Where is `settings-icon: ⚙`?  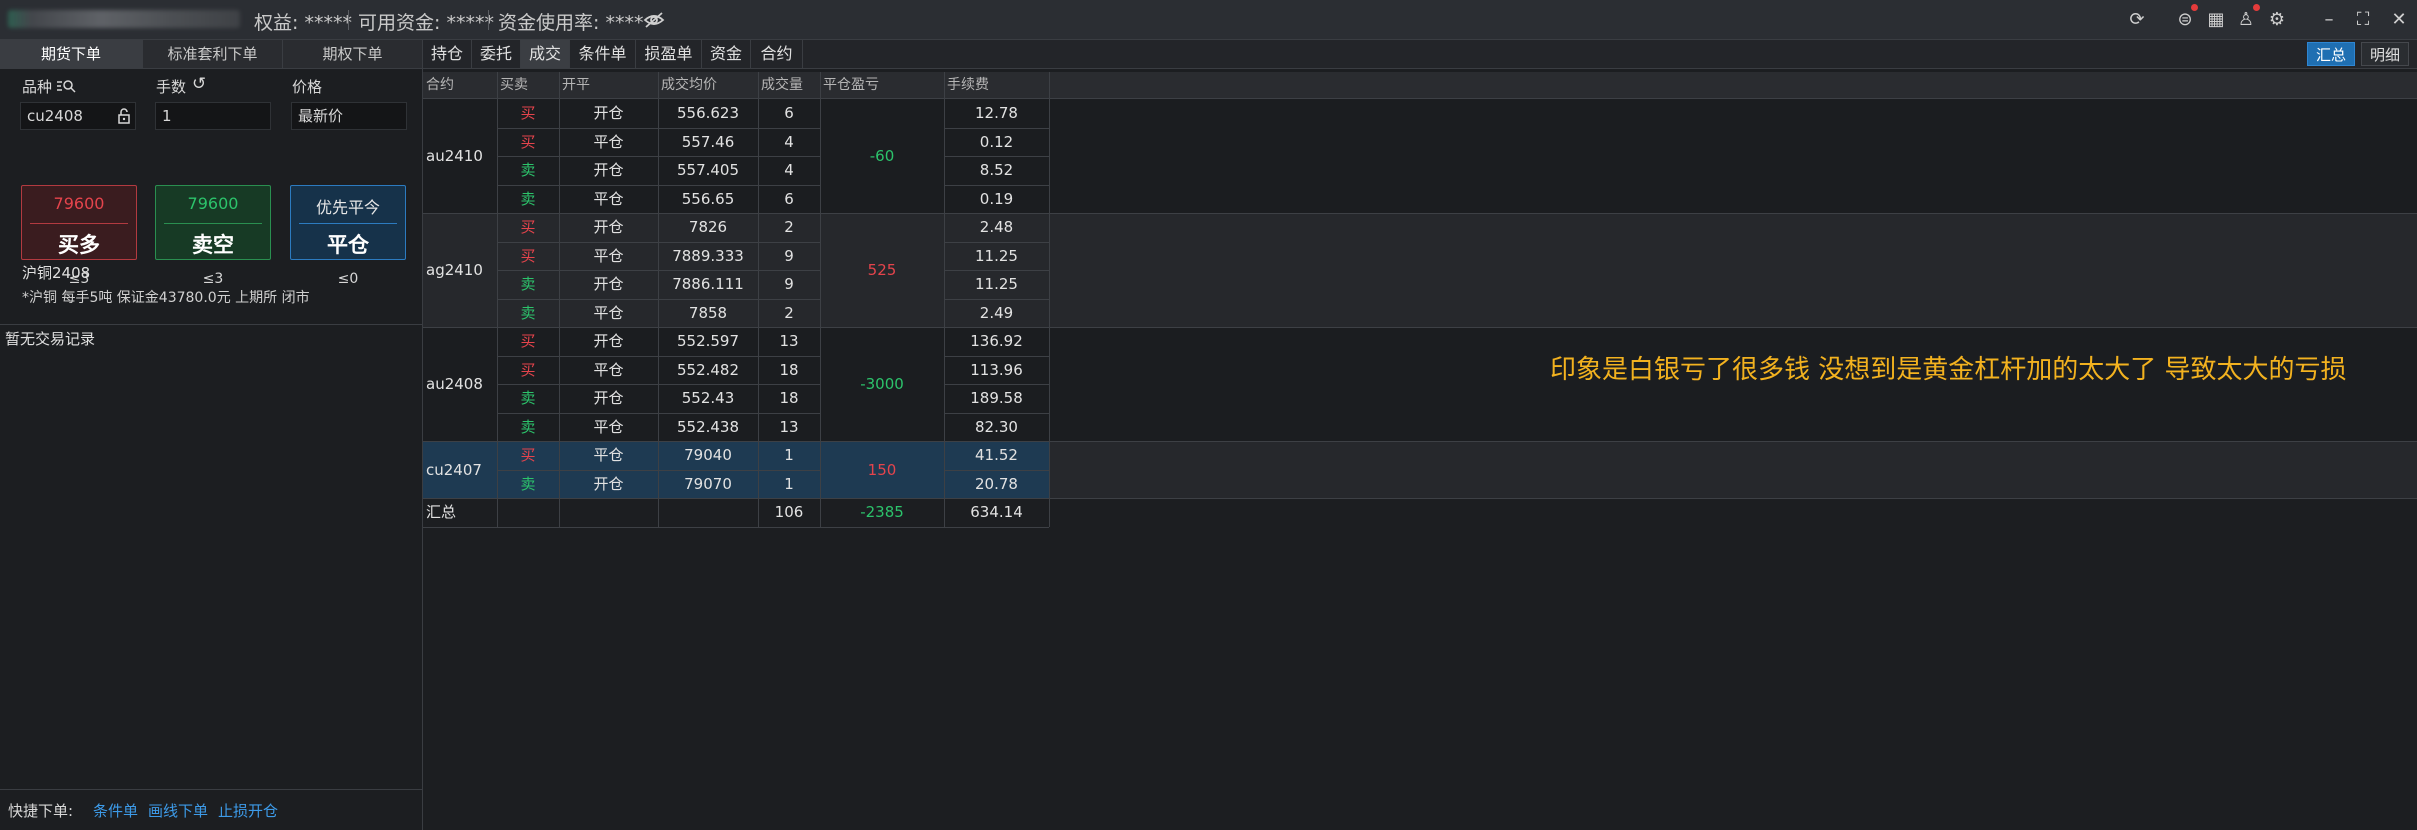
settings-icon: ⚙ is located at coordinates (2277, 20).